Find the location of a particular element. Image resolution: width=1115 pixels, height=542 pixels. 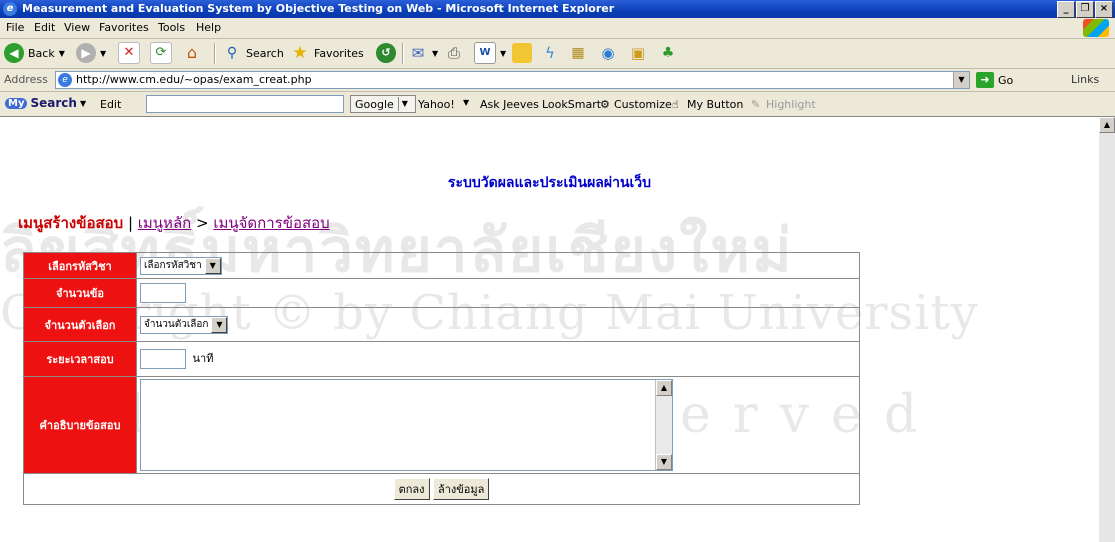

refresh-button: ⟳ is located at coordinates (161, 53).